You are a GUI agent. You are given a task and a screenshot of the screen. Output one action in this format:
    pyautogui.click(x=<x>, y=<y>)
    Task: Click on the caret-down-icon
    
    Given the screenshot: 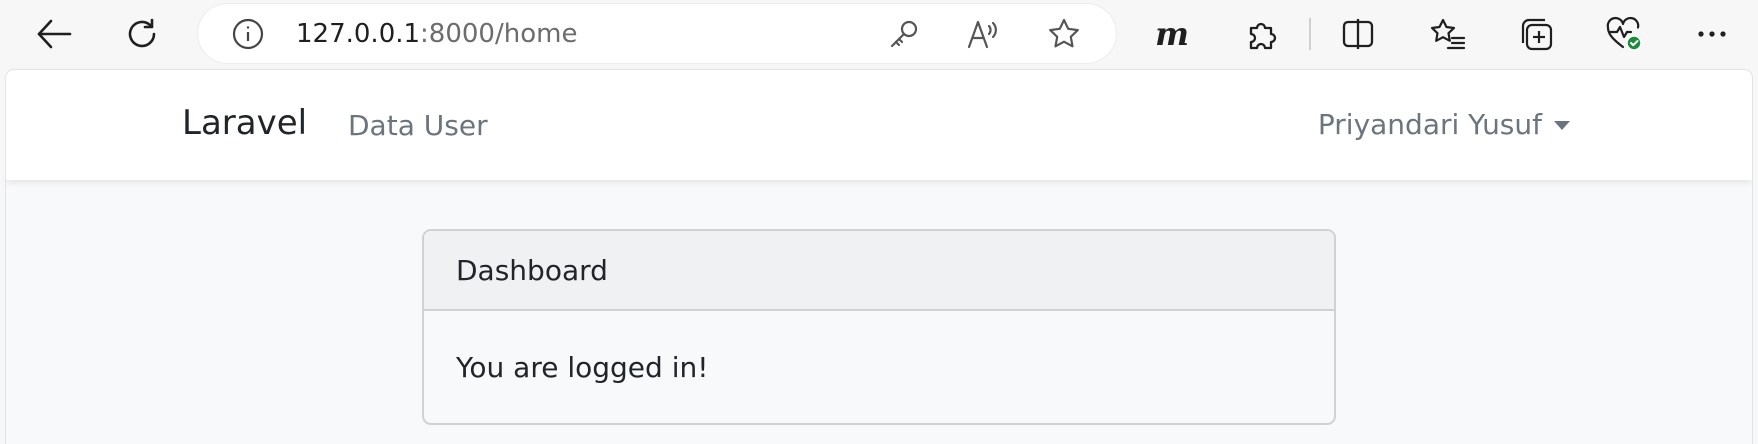 What is the action you would take?
    pyautogui.click(x=1562, y=125)
    